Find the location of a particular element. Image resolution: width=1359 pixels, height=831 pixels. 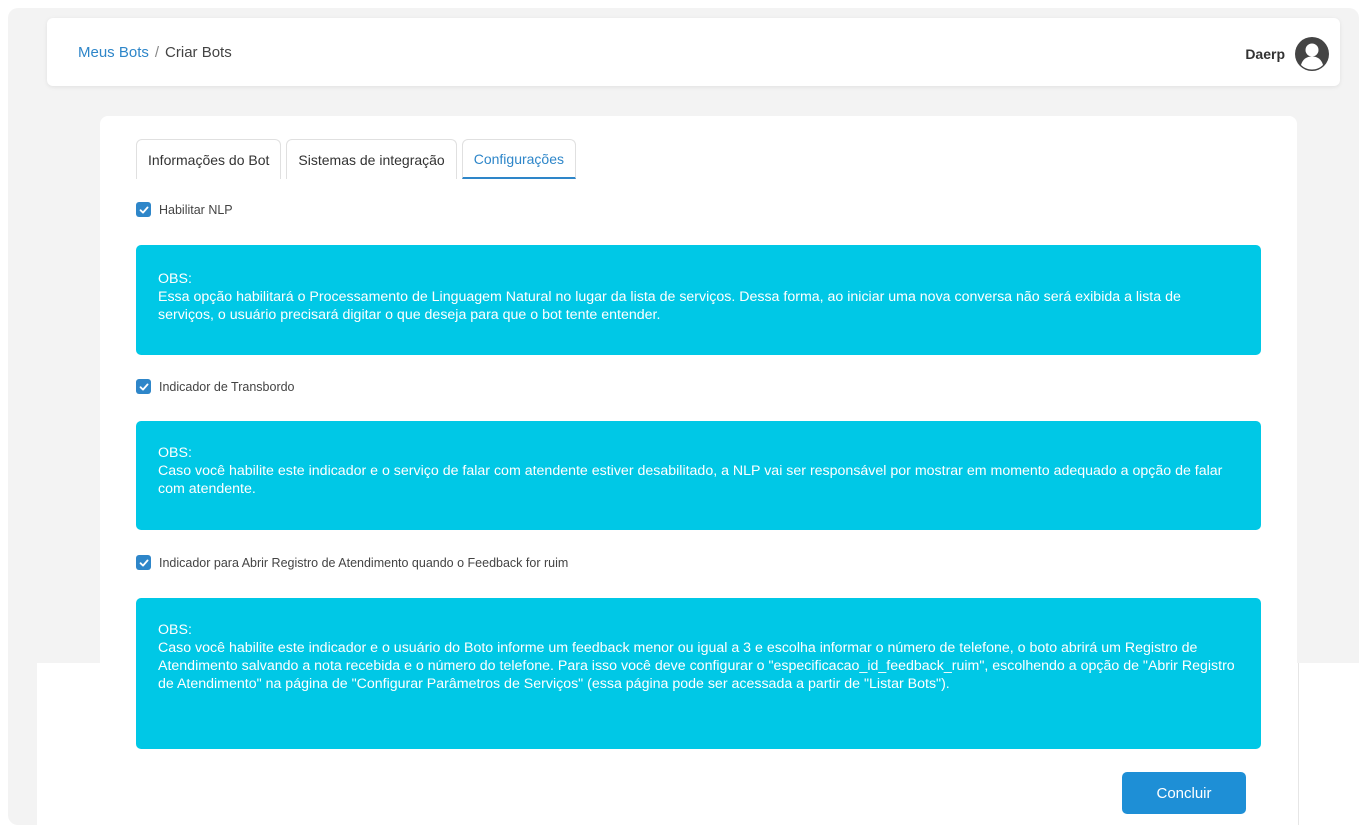

option-indicador-transbordo: Indicador de Transbordo is located at coordinates (215, 386).